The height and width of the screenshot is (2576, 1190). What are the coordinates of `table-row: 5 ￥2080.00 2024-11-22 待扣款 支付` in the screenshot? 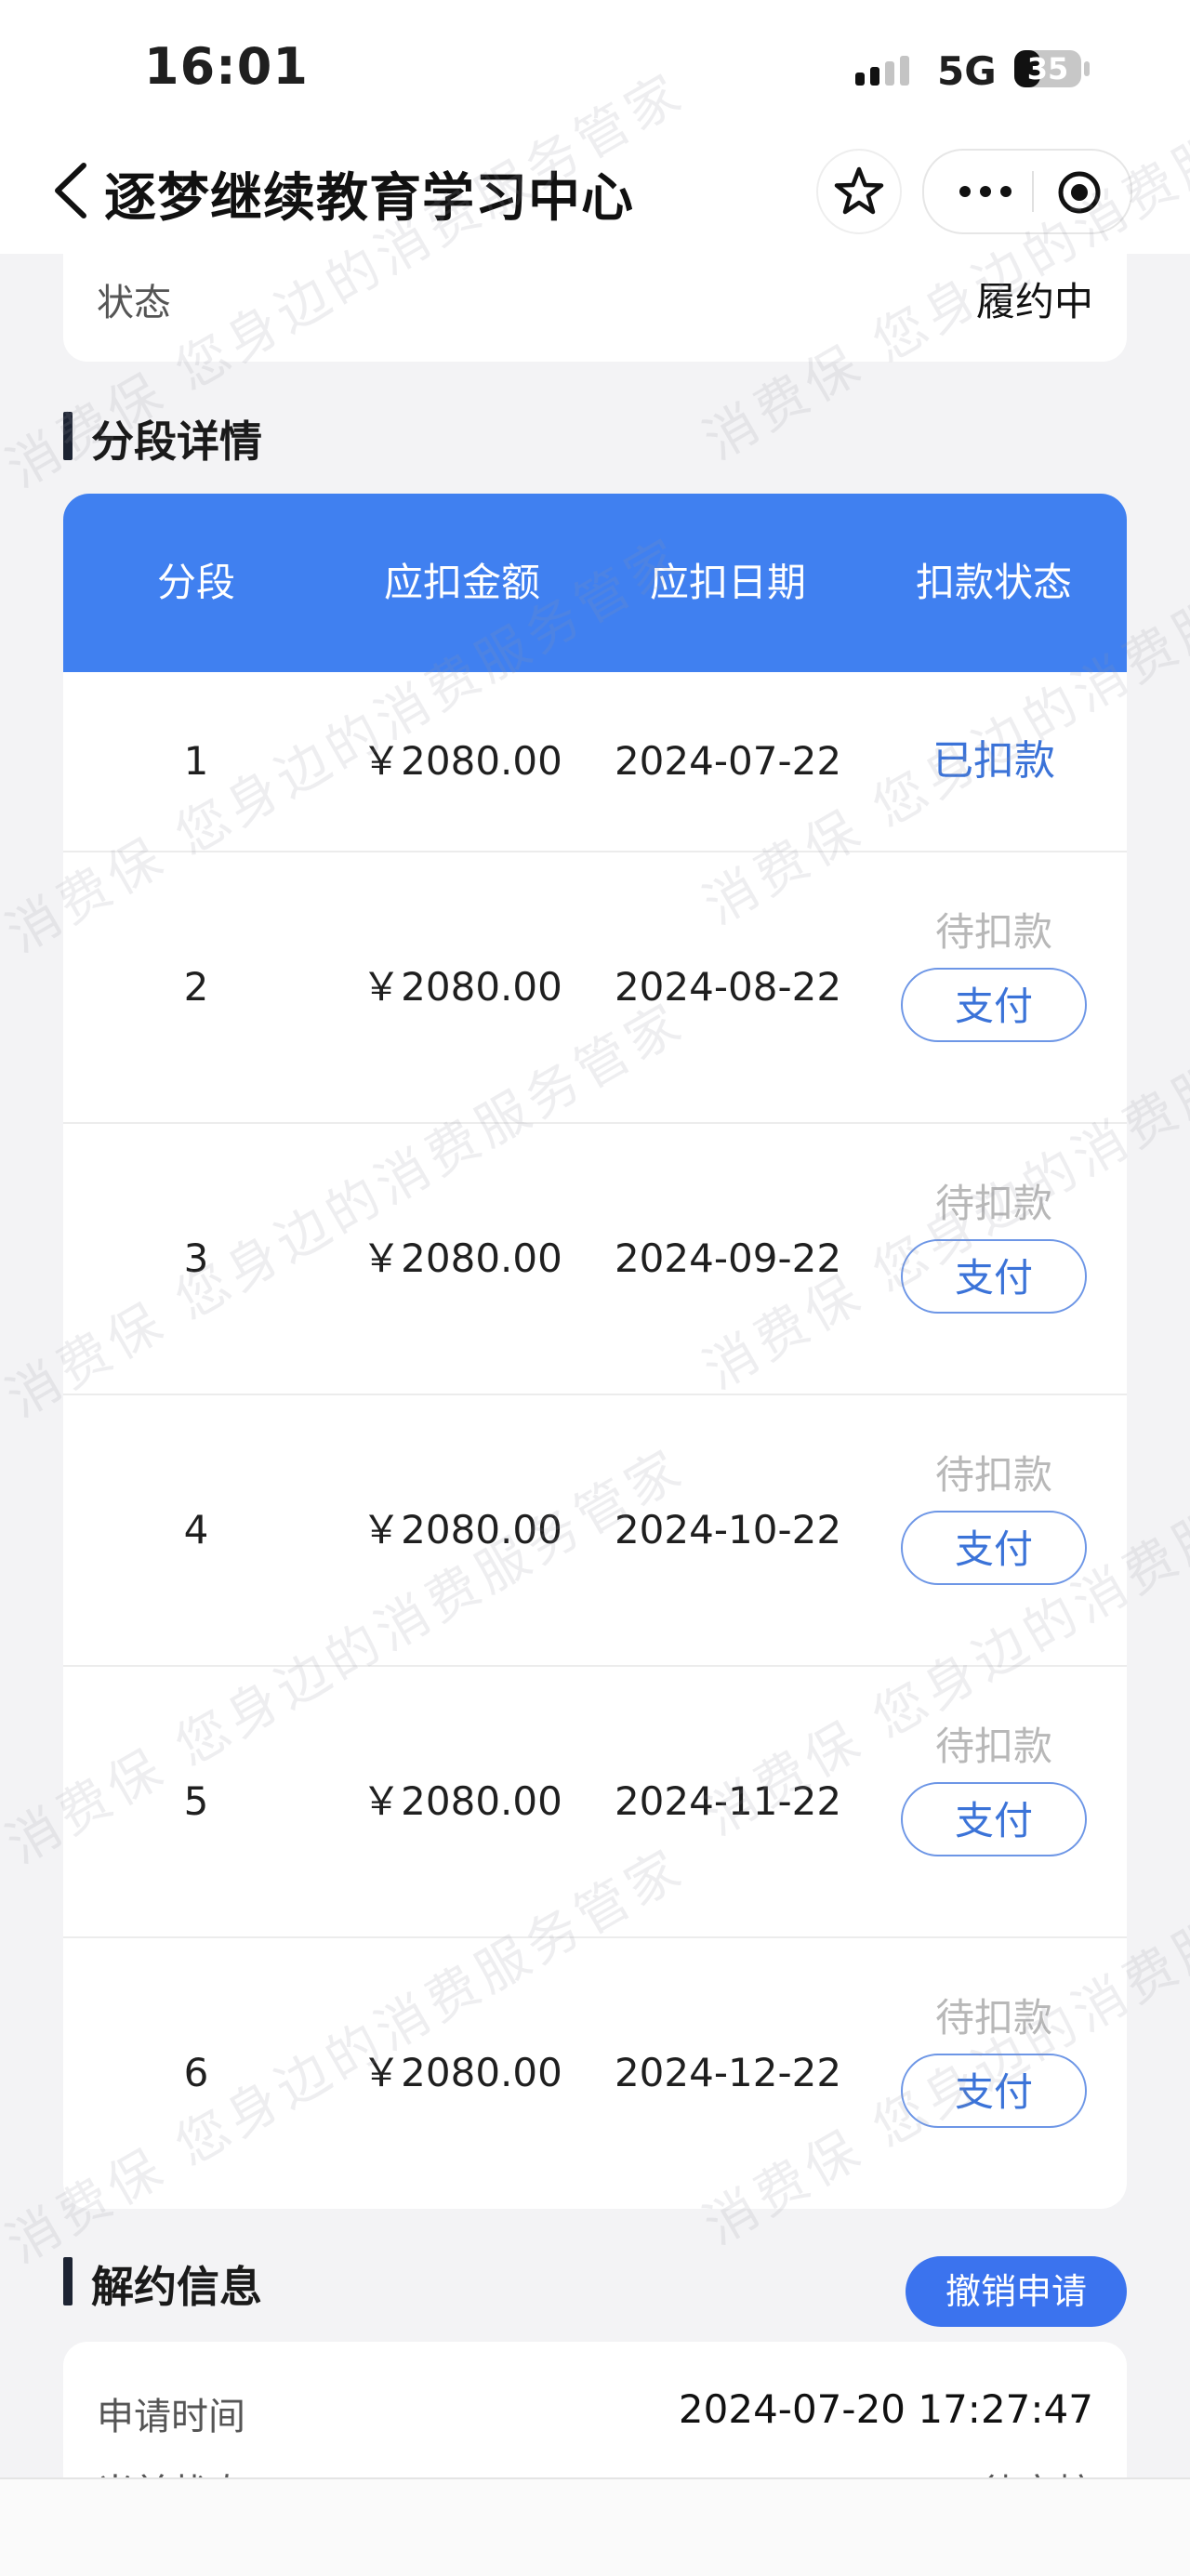 It's located at (595, 1802).